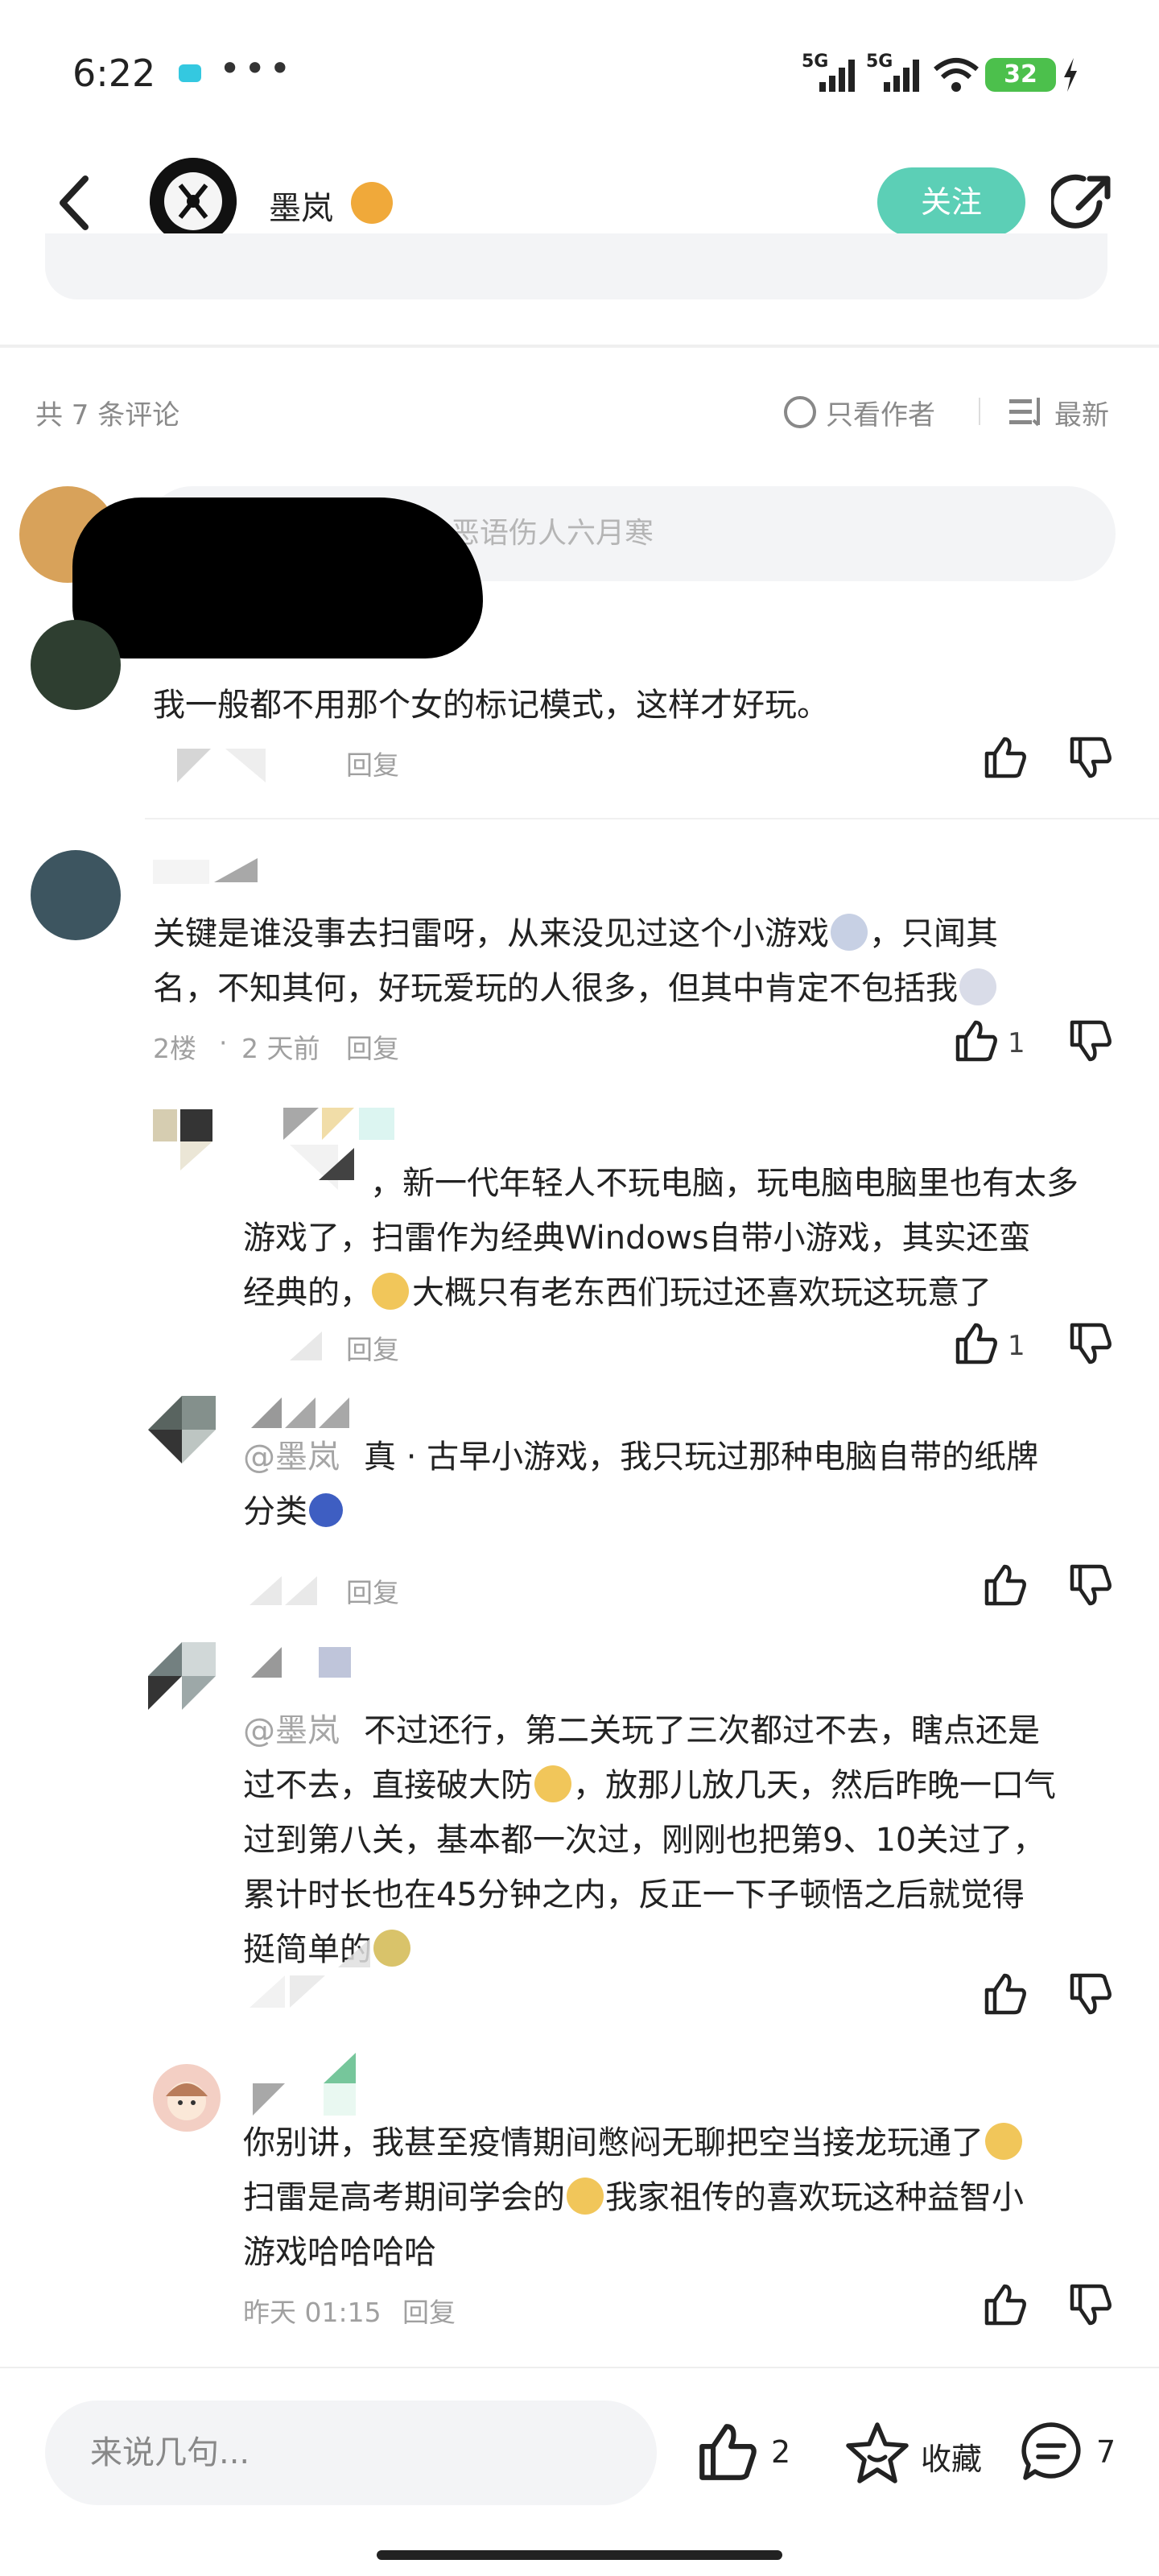 Image resolution: width=1159 pixels, height=2576 pixels. What do you see at coordinates (193, 201) in the screenshot?
I see `author-avatar` at bounding box center [193, 201].